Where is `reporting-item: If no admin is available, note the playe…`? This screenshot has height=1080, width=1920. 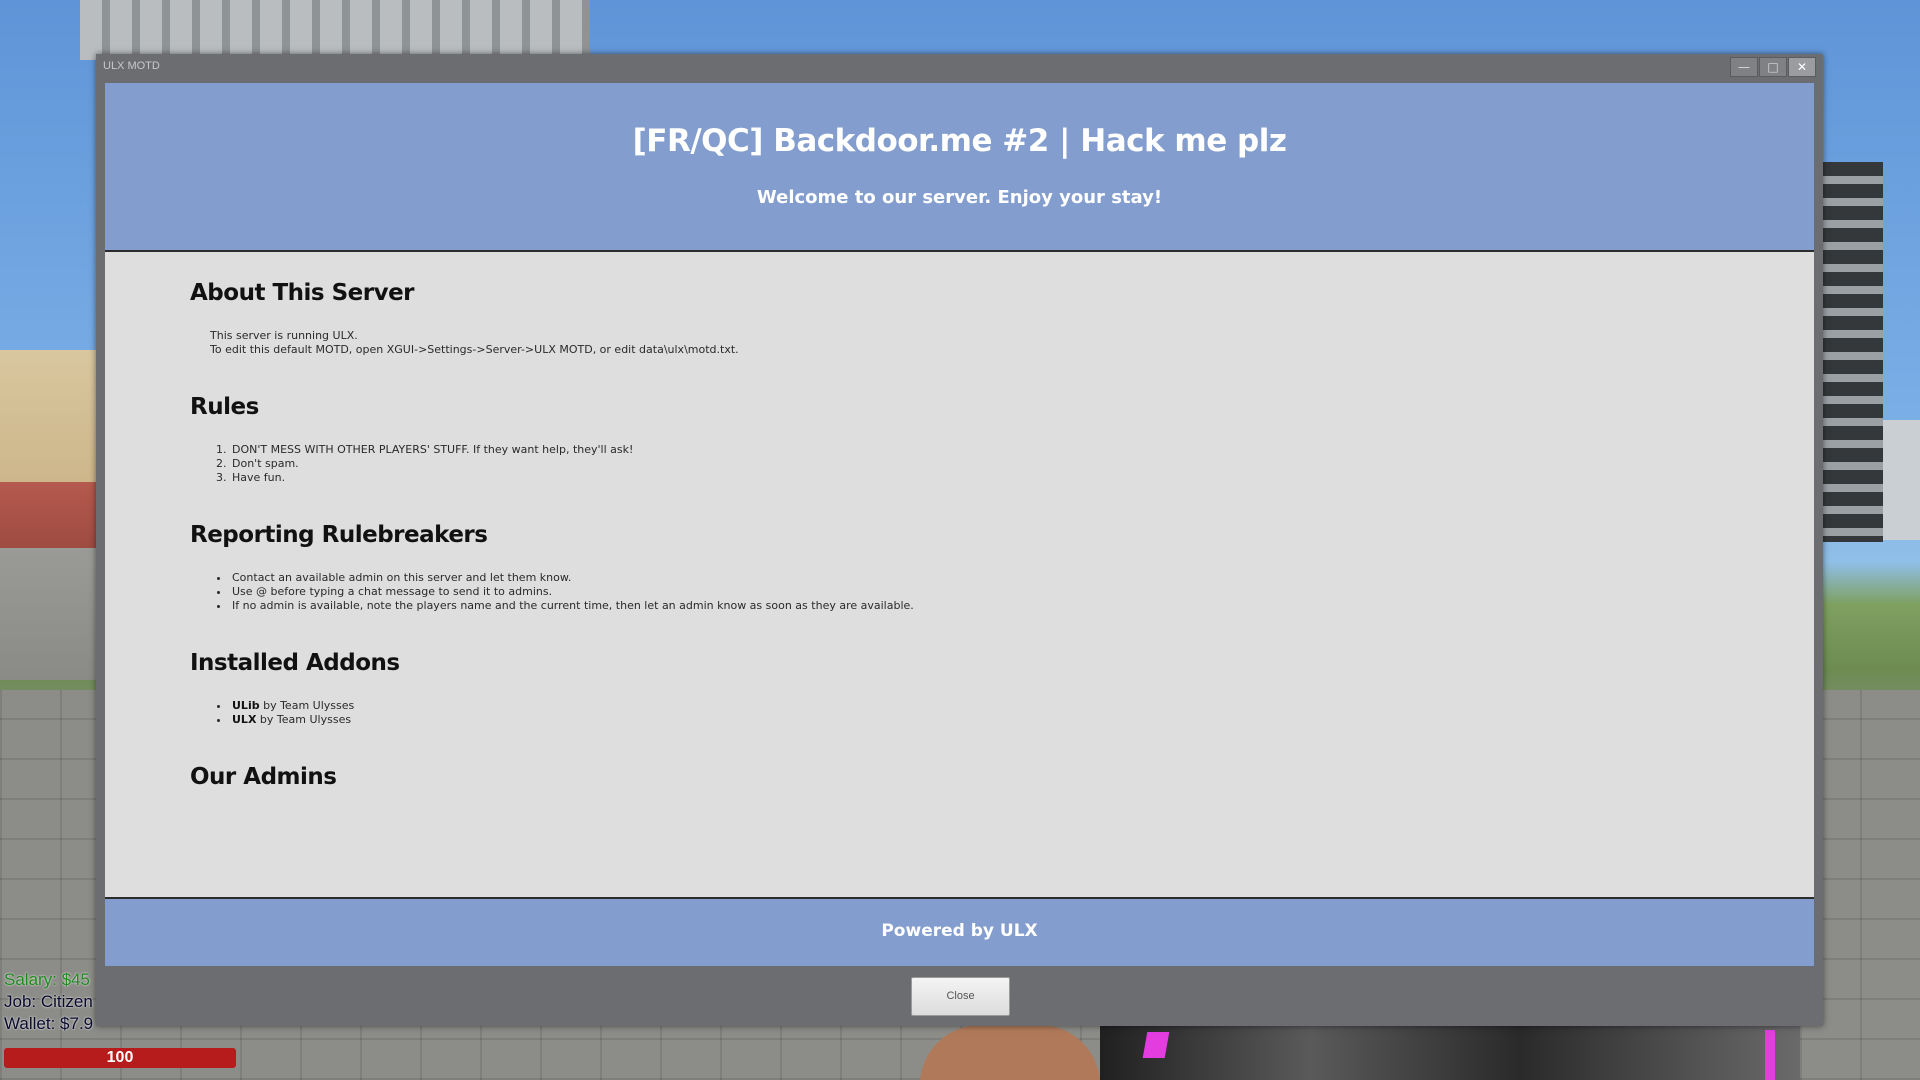
reporting-item: If no admin is available, note the playe… is located at coordinates (572, 606).